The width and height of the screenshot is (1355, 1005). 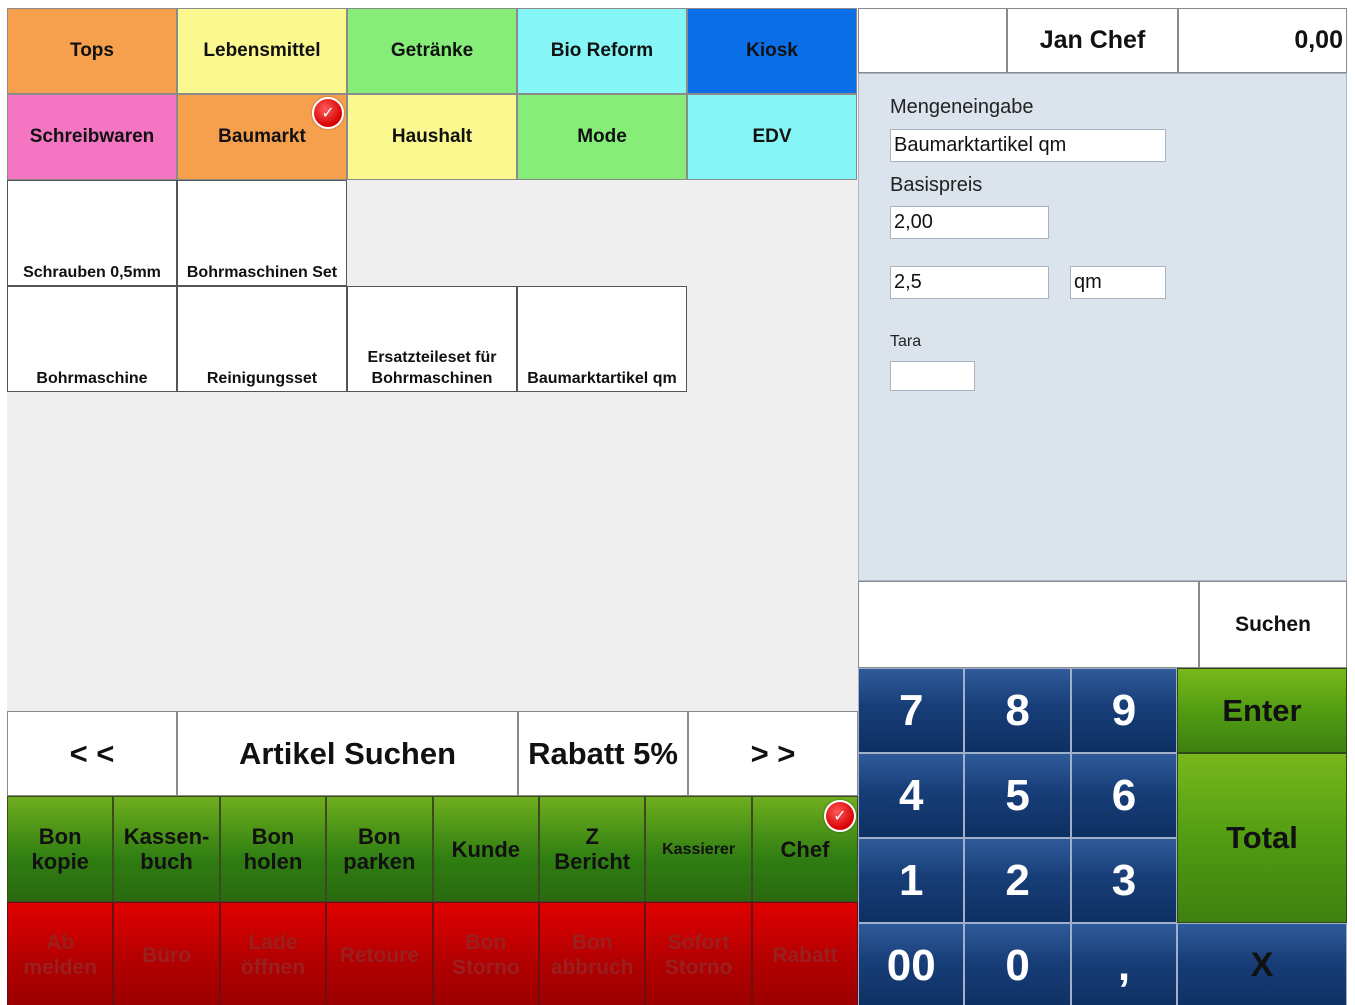 What do you see at coordinates (92, 339) in the screenshot?
I see `product-bohrmaschine: Bohrmaschine` at bounding box center [92, 339].